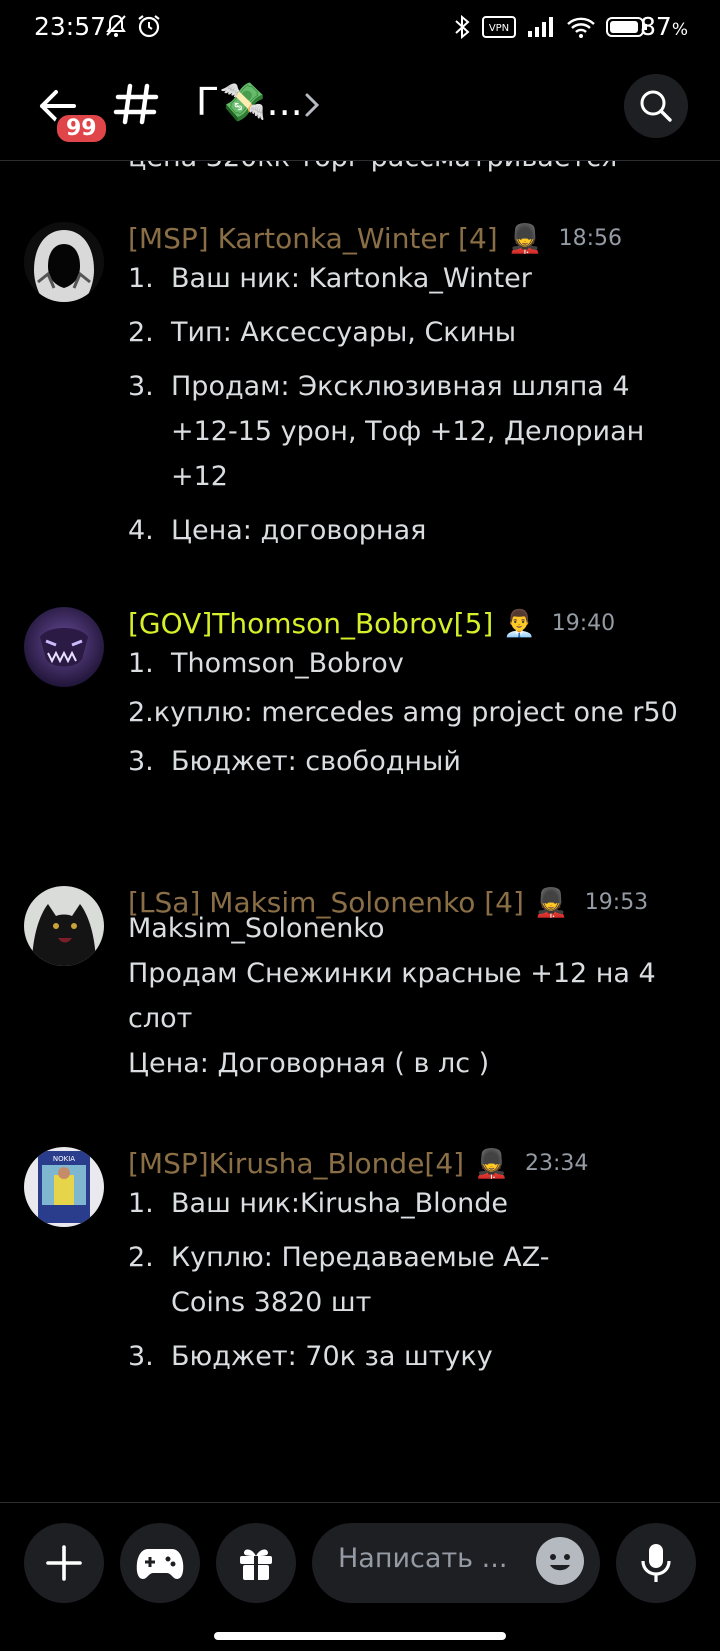 The image size is (720, 1651). I want to click on hash-icon, so click(136, 104).